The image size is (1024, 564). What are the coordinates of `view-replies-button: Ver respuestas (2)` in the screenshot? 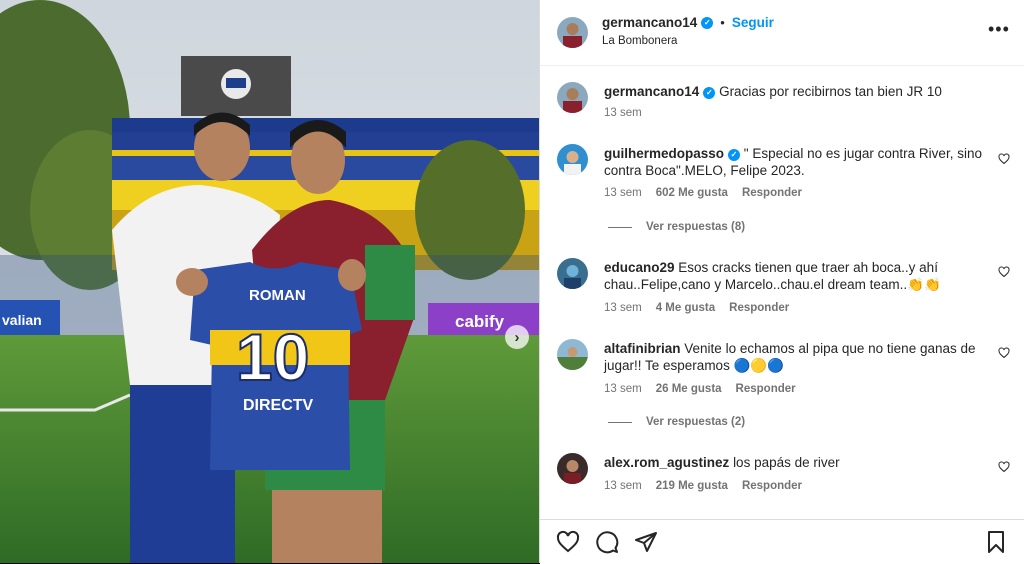 It's located at (676, 422).